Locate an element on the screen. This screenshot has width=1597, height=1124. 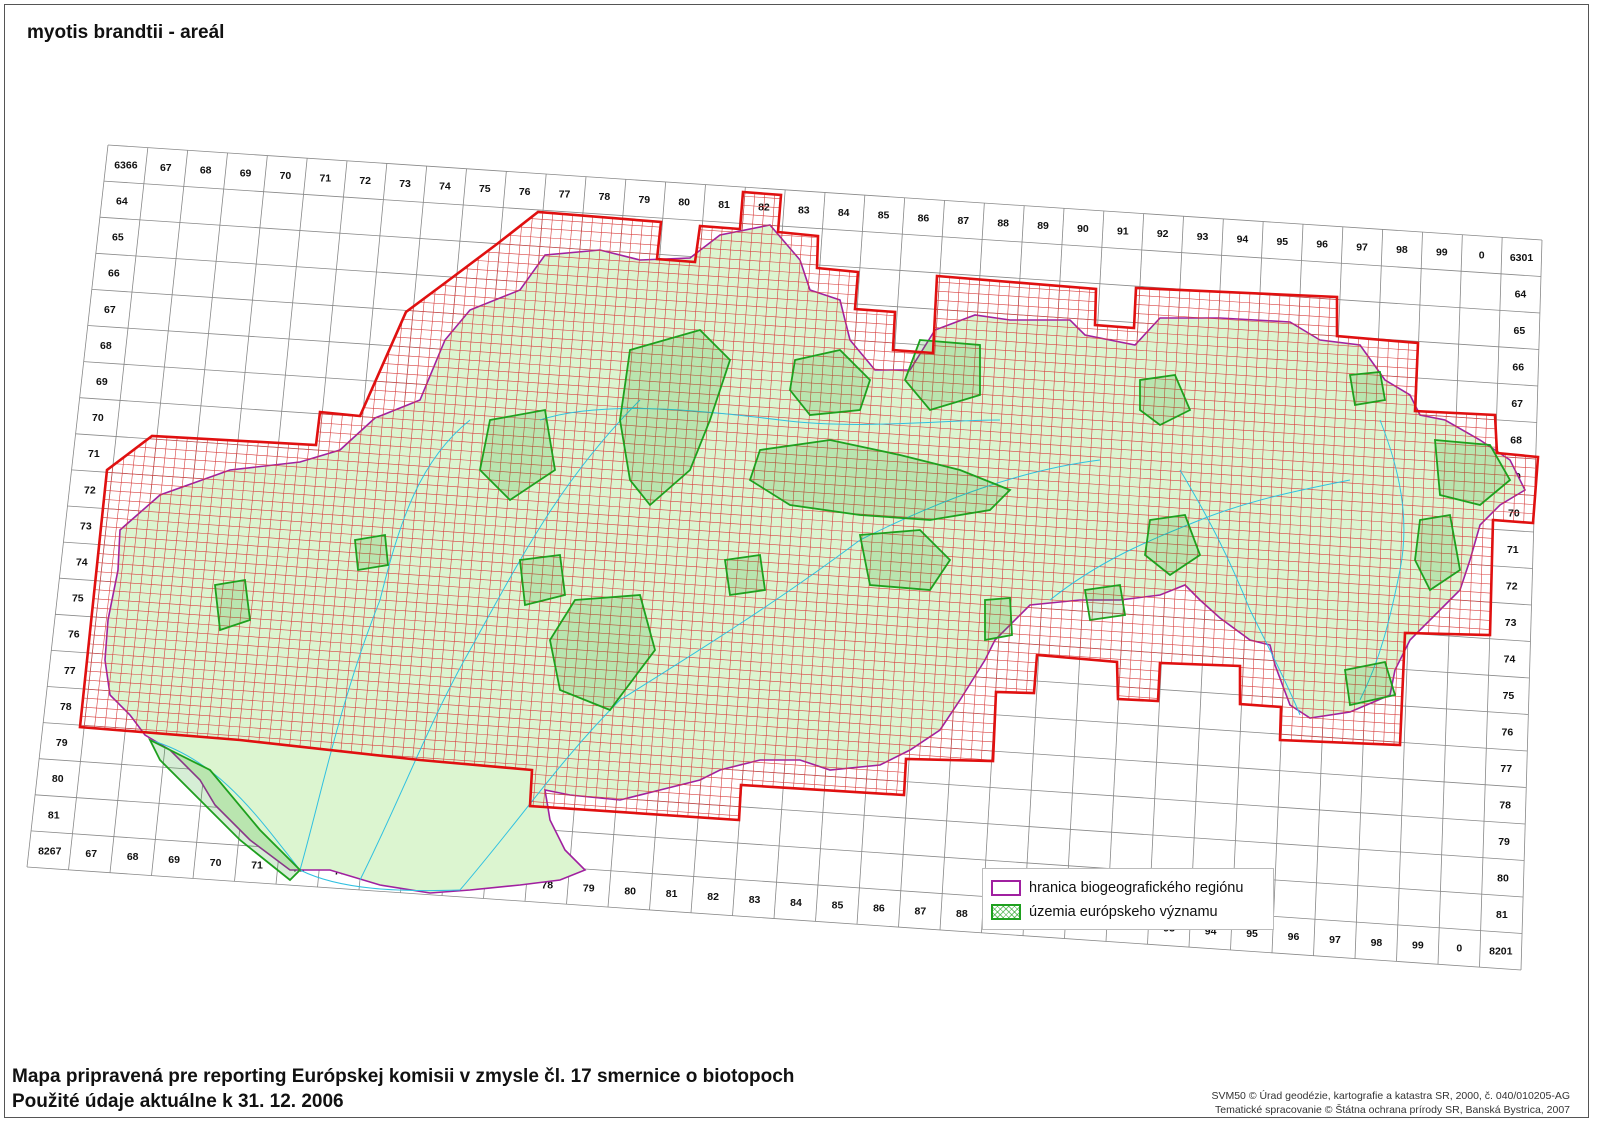
grid-label-right: 76 is located at coordinates (1508, 732).